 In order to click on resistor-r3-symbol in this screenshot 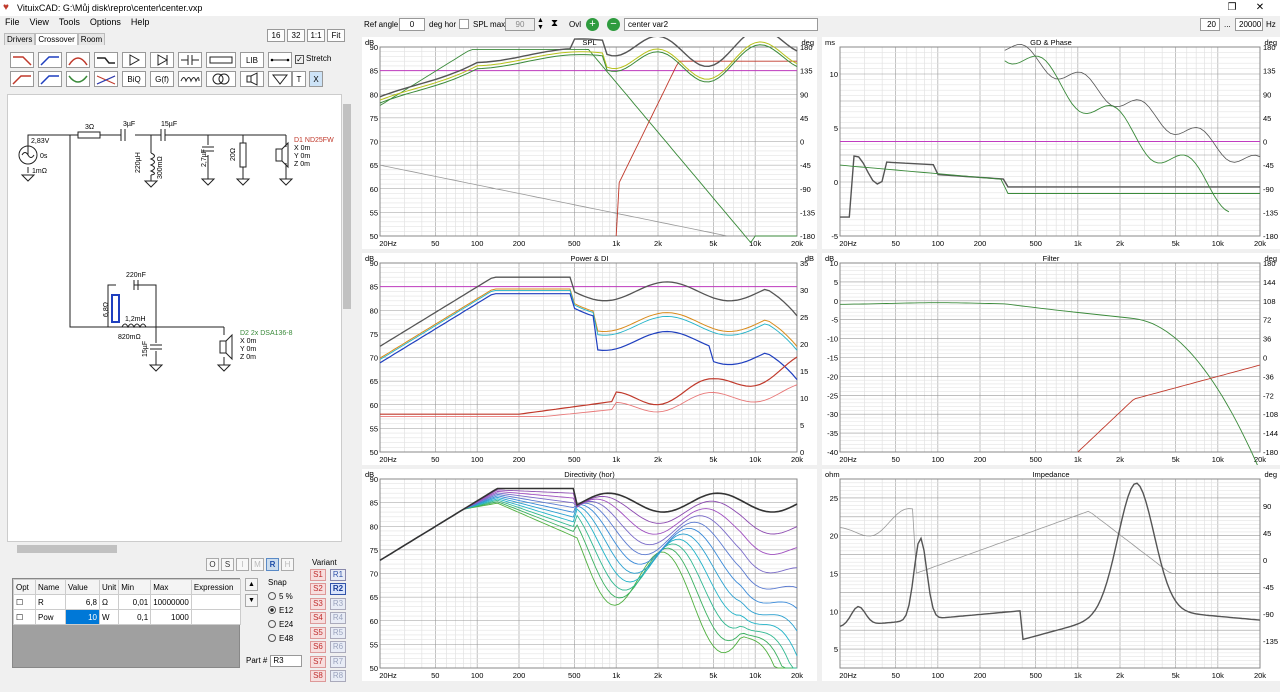, I will do `click(115, 308)`.